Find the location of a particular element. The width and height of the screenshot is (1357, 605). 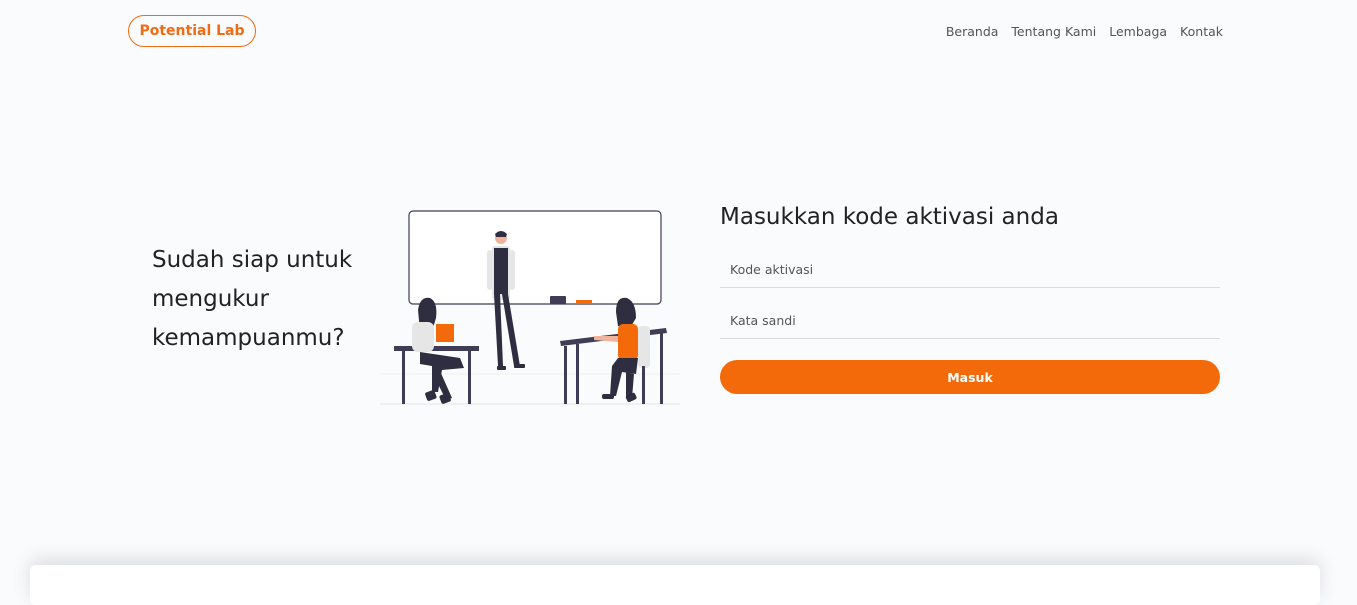

footer-panel is located at coordinates (675, 585).